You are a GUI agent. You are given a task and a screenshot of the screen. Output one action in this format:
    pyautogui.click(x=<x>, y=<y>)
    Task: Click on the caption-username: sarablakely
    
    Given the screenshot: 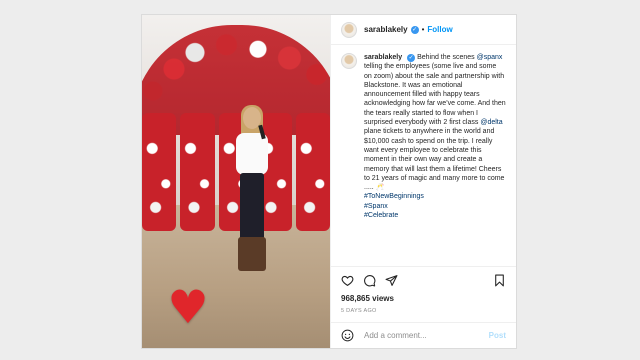 What is the action you would take?
    pyautogui.click(x=383, y=57)
    